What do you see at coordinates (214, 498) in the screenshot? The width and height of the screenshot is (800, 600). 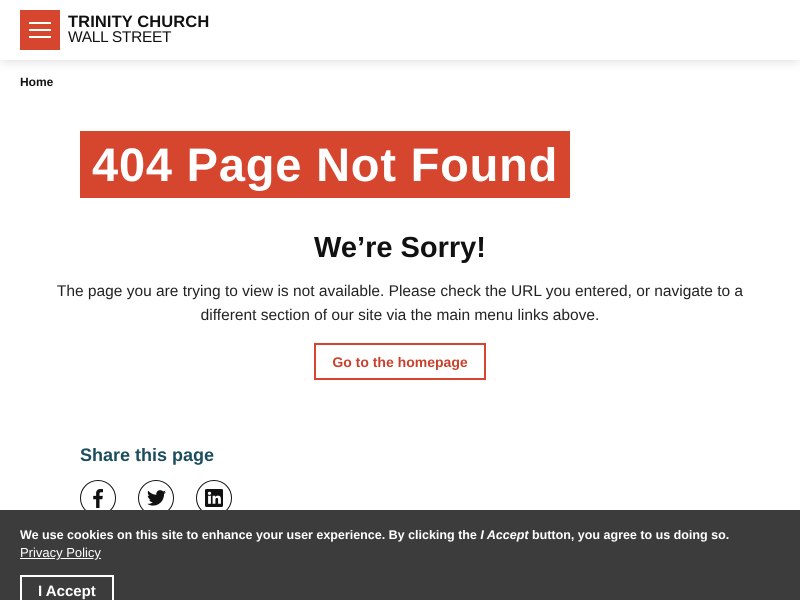 I see `linkedin-icon` at bounding box center [214, 498].